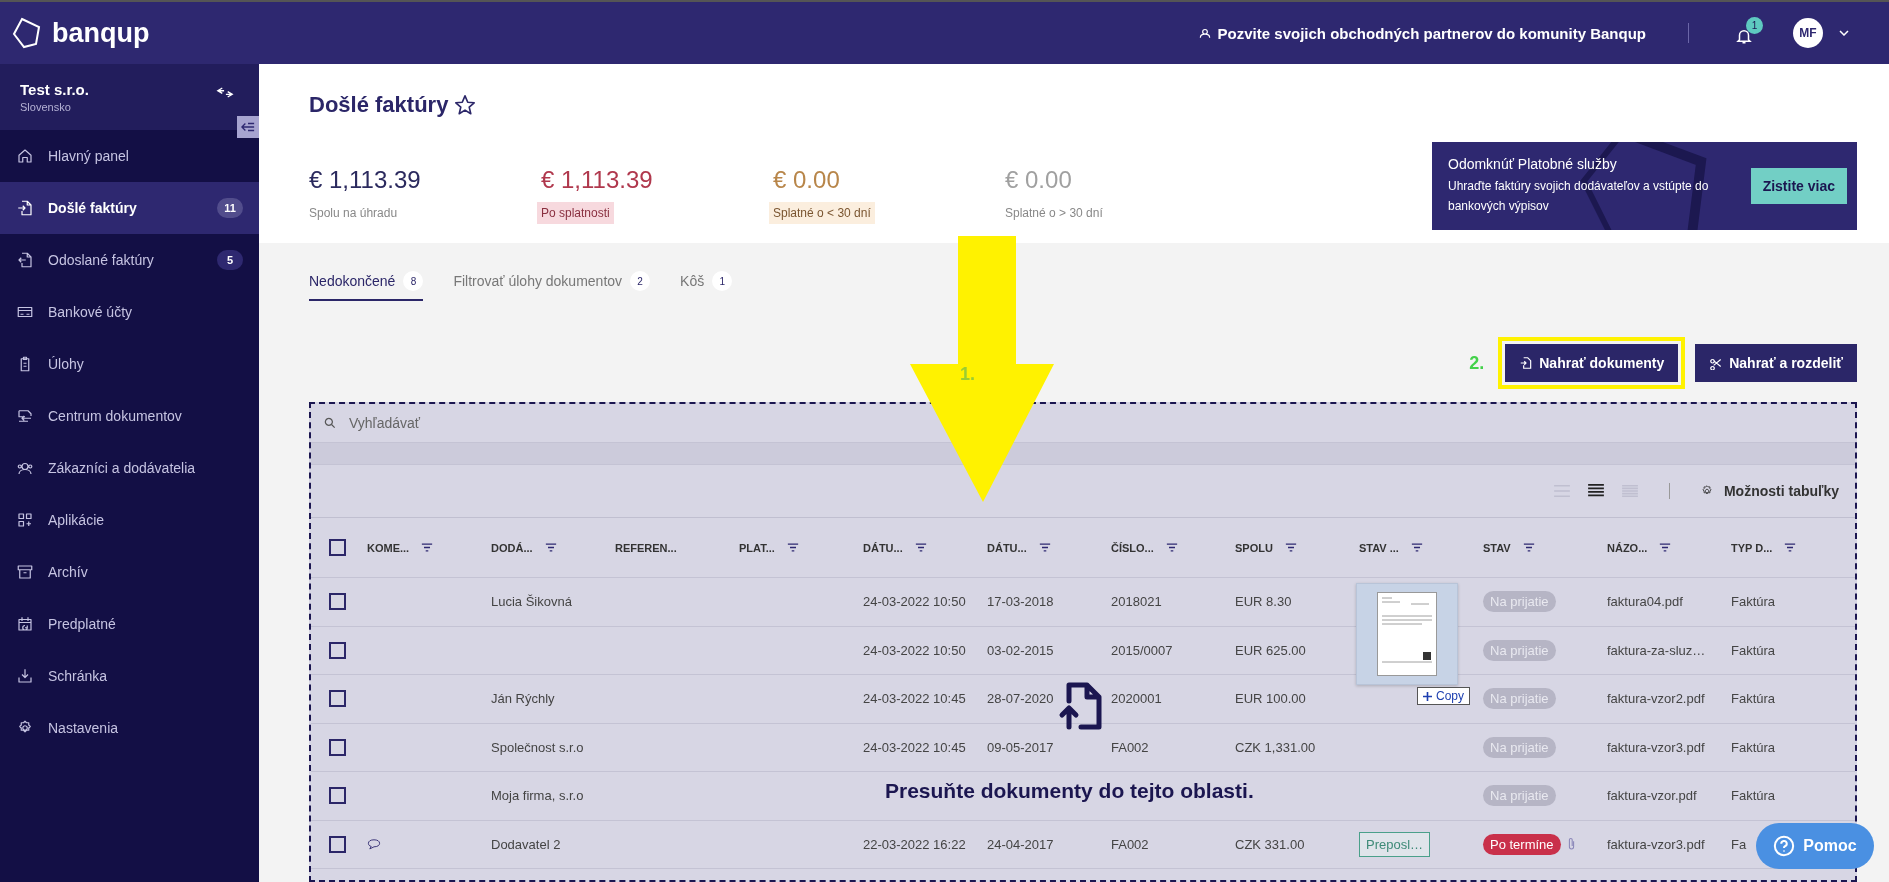  I want to click on tab: Kôš 1, so click(706, 286).